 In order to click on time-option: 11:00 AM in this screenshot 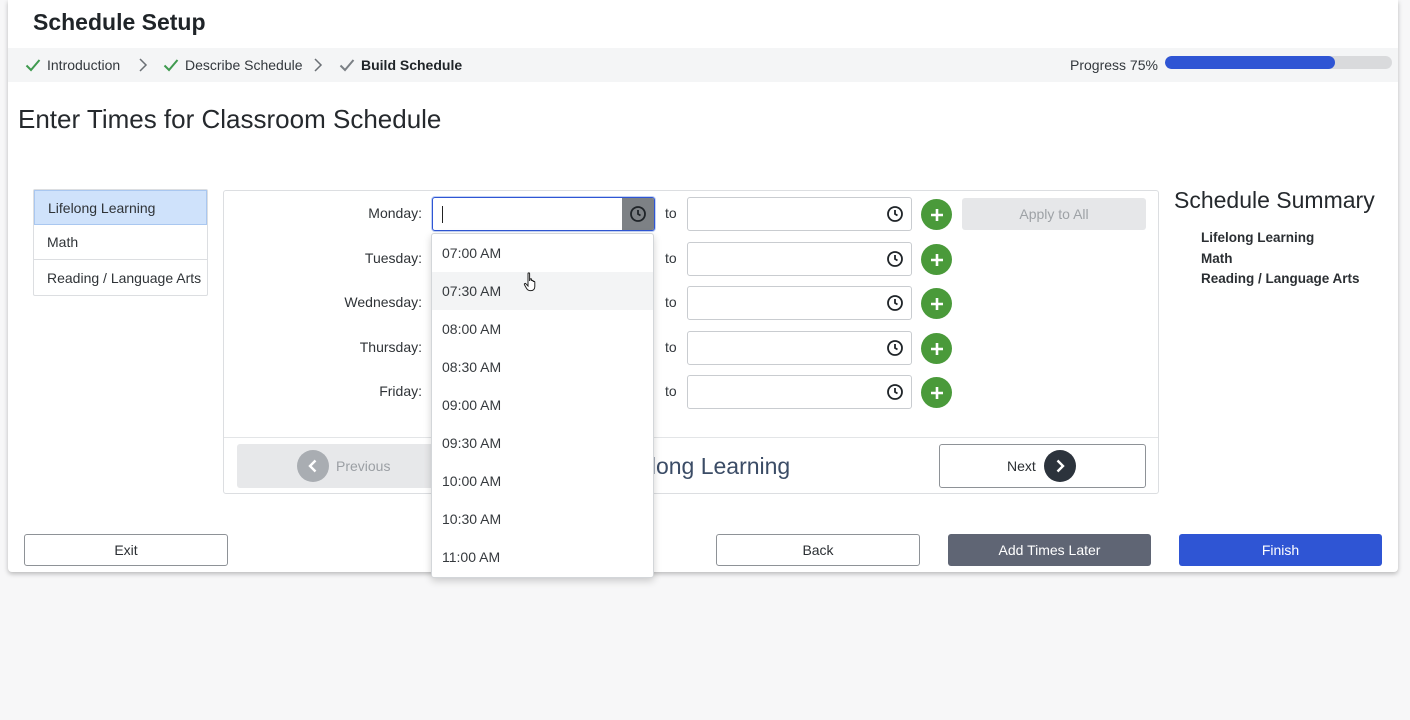, I will do `click(542, 557)`.